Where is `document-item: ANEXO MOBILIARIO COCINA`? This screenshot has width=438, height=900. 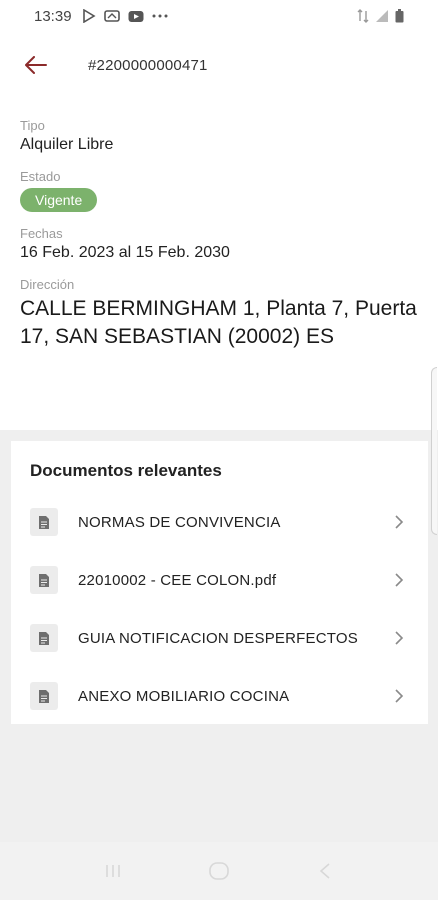 document-item: ANEXO MOBILIARIO COCINA is located at coordinates (219, 696).